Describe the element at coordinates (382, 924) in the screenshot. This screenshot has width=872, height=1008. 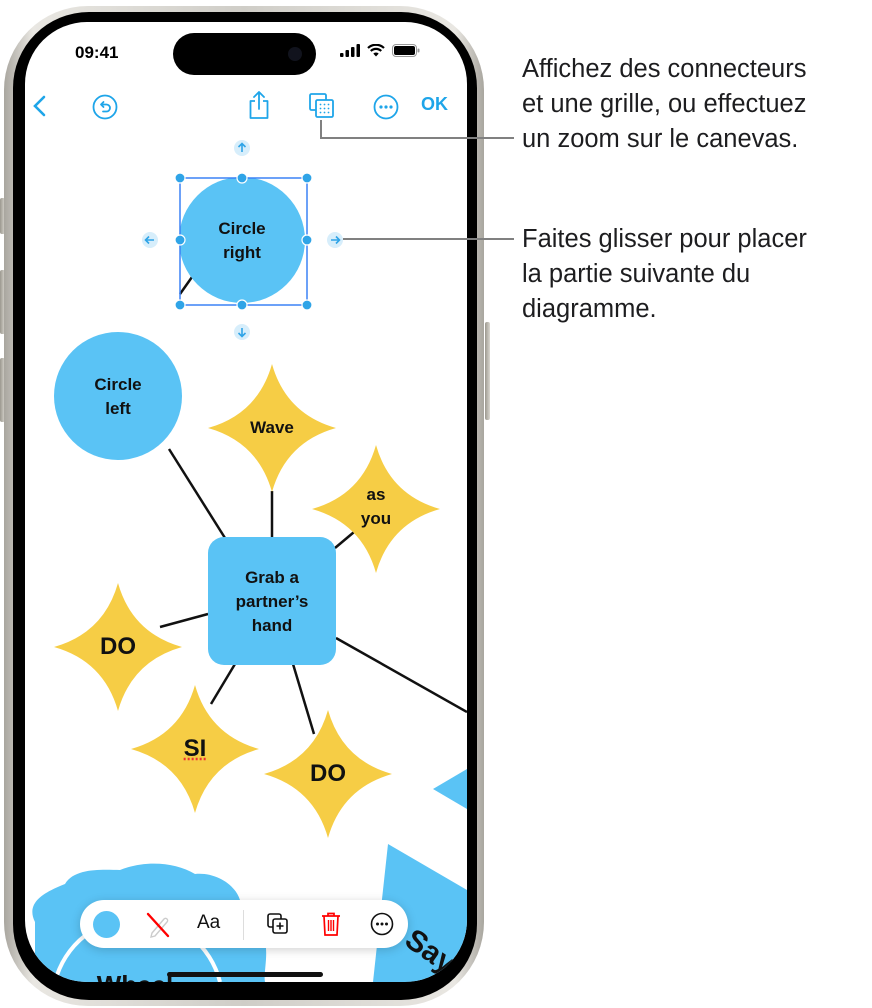
I see `more-button-bottom` at that location.